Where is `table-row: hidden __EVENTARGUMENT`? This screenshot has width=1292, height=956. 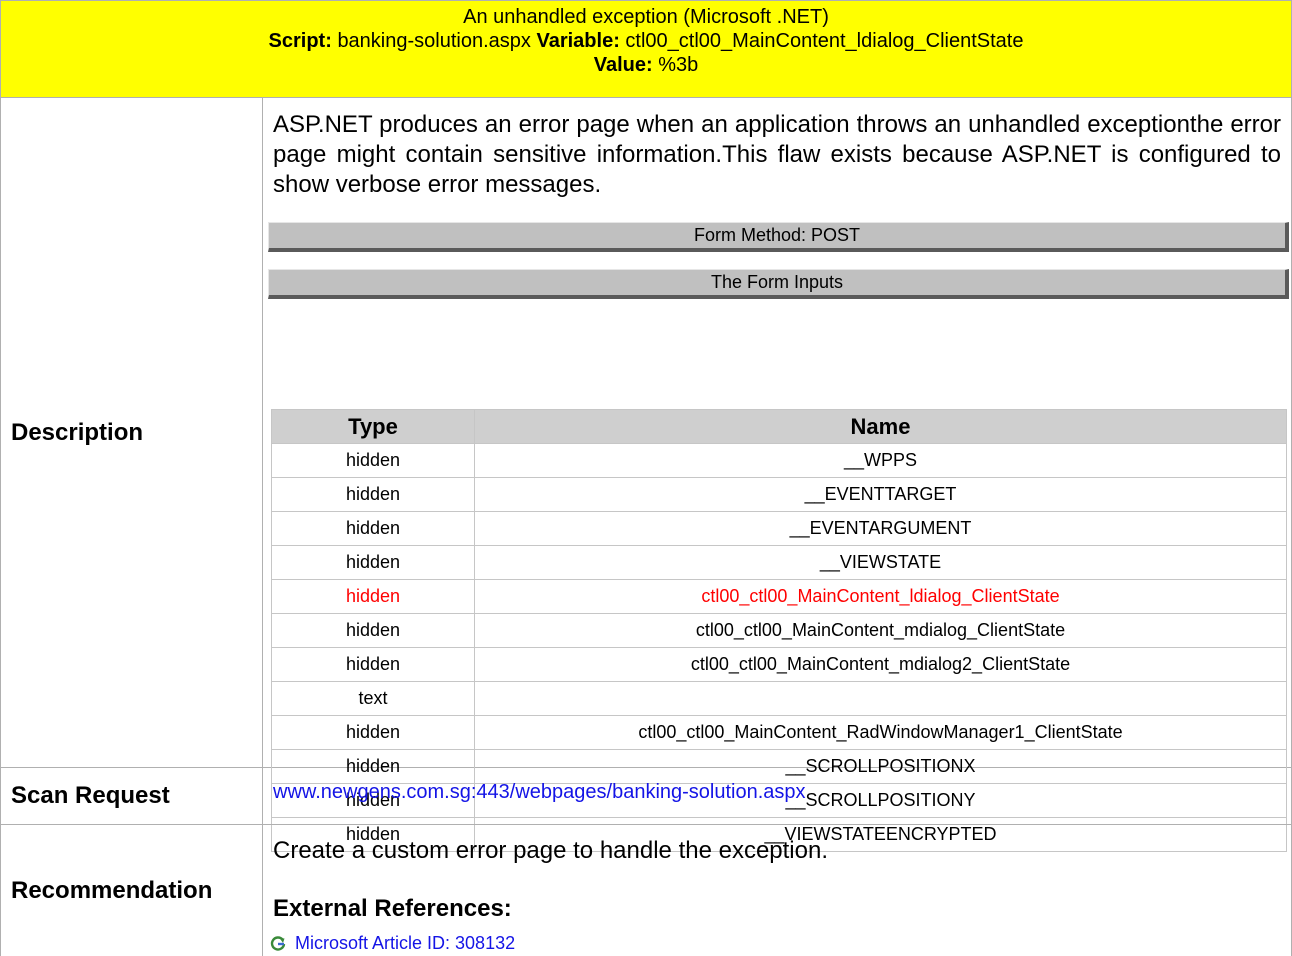 table-row: hidden __EVENTARGUMENT is located at coordinates (779, 528).